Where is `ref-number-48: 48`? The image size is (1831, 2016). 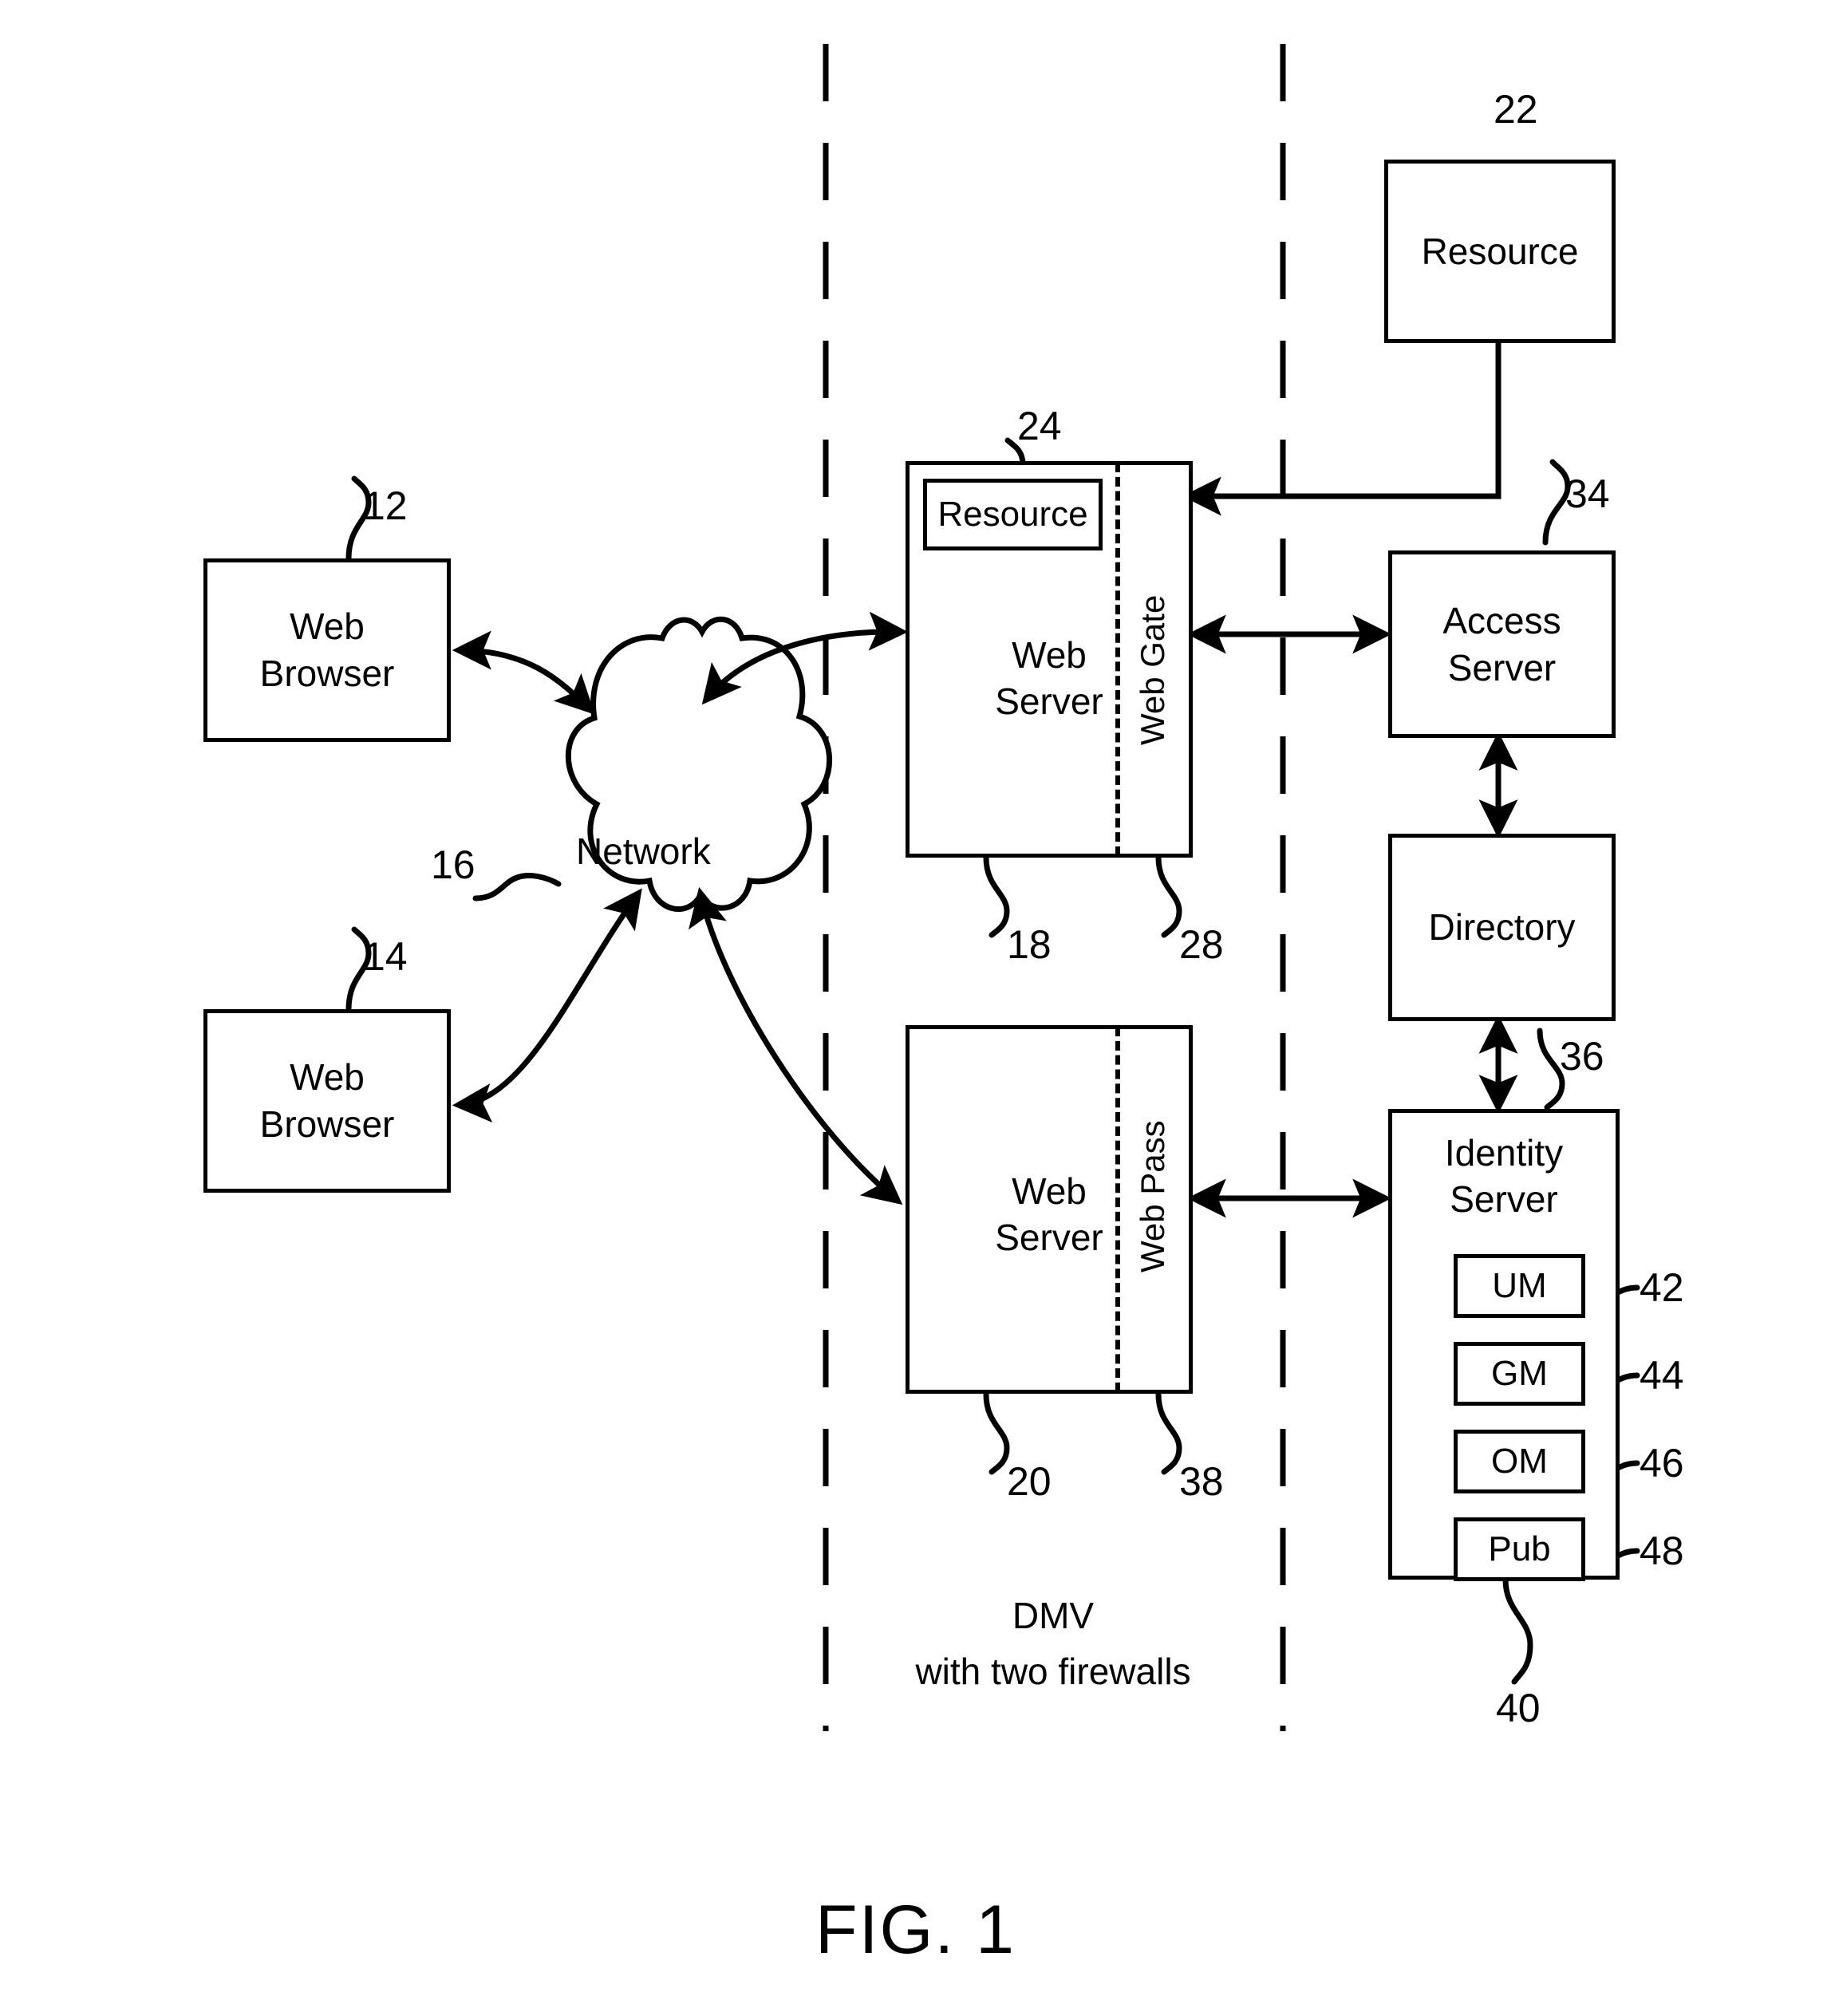
ref-number-48: 48 is located at coordinates (1662, 1551).